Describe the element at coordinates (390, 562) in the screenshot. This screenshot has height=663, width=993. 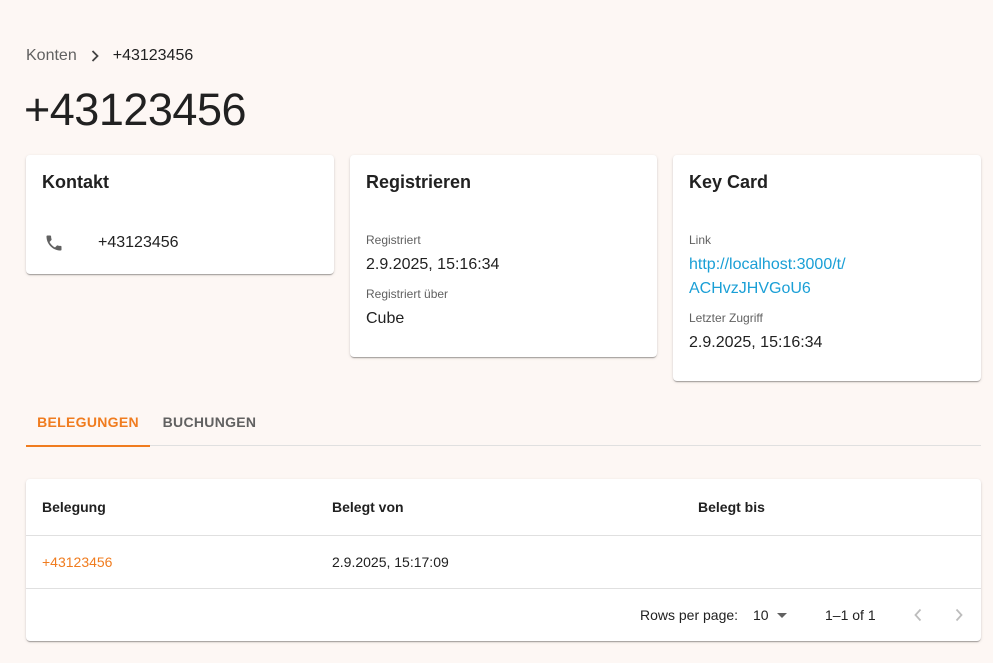
I see `belegt-von-cell: 2.9.2025, 15:17:09` at that location.